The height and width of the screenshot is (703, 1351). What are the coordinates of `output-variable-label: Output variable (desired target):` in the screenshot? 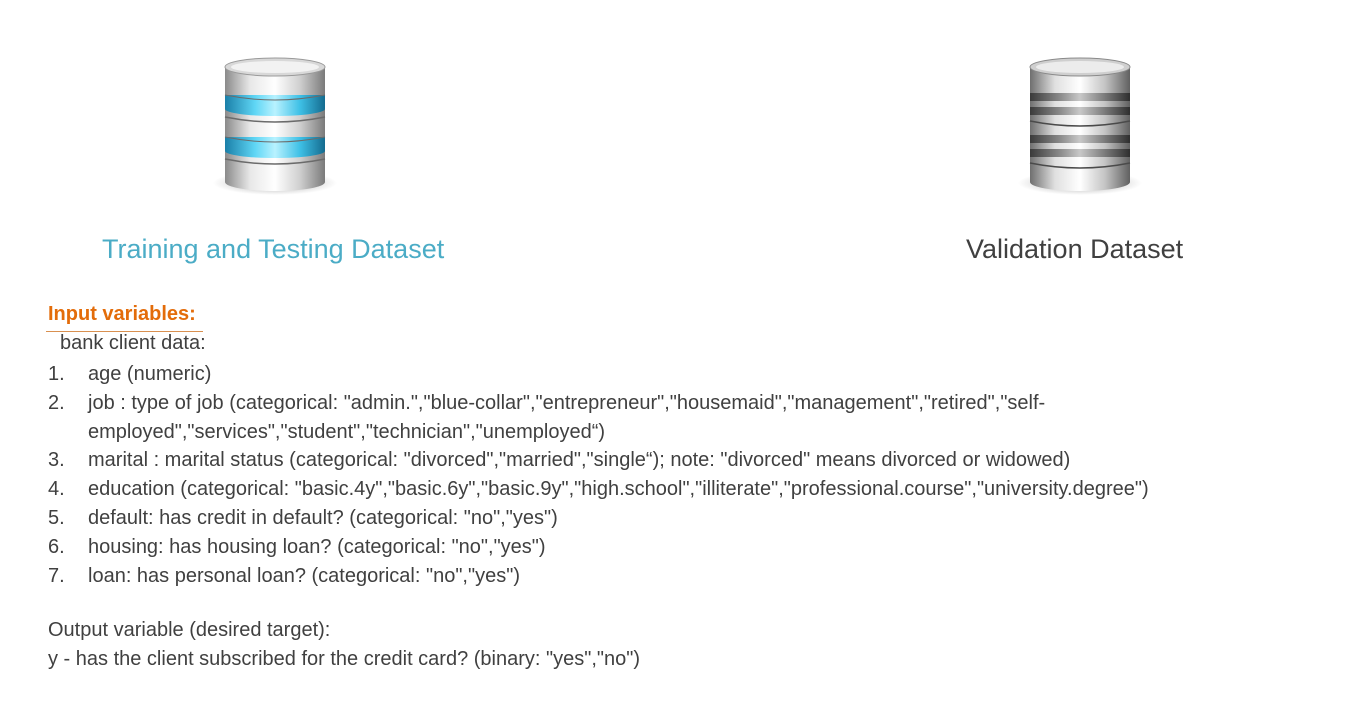 It's located at (189, 630).